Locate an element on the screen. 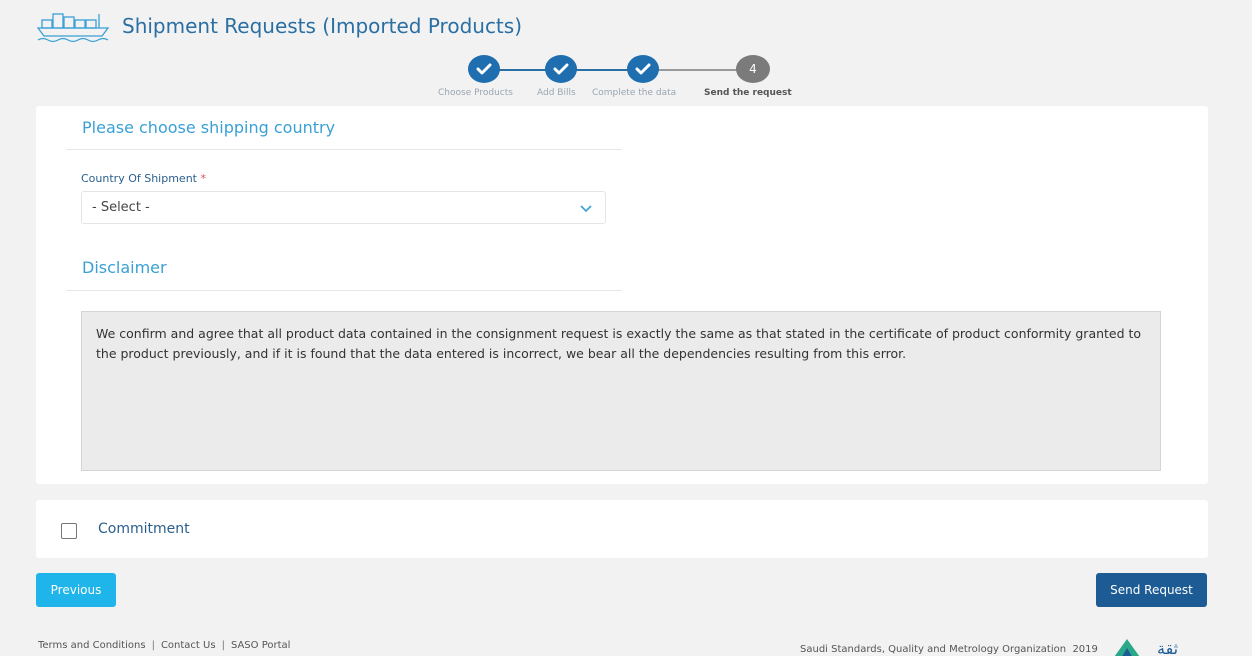 The height and width of the screenshot is (656, 1252). terms-link: Terms and Conditions is located at coordinates (92, 645).